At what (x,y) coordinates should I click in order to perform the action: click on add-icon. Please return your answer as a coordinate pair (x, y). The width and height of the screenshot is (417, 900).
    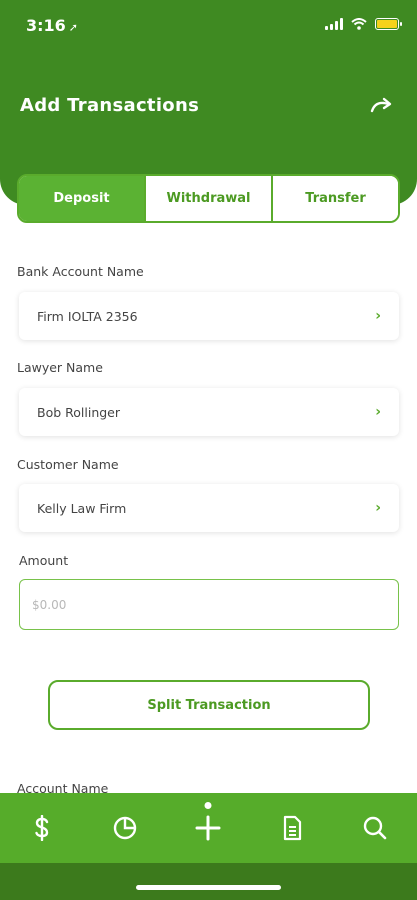
    Looking at the image, I should click on (208, 828).